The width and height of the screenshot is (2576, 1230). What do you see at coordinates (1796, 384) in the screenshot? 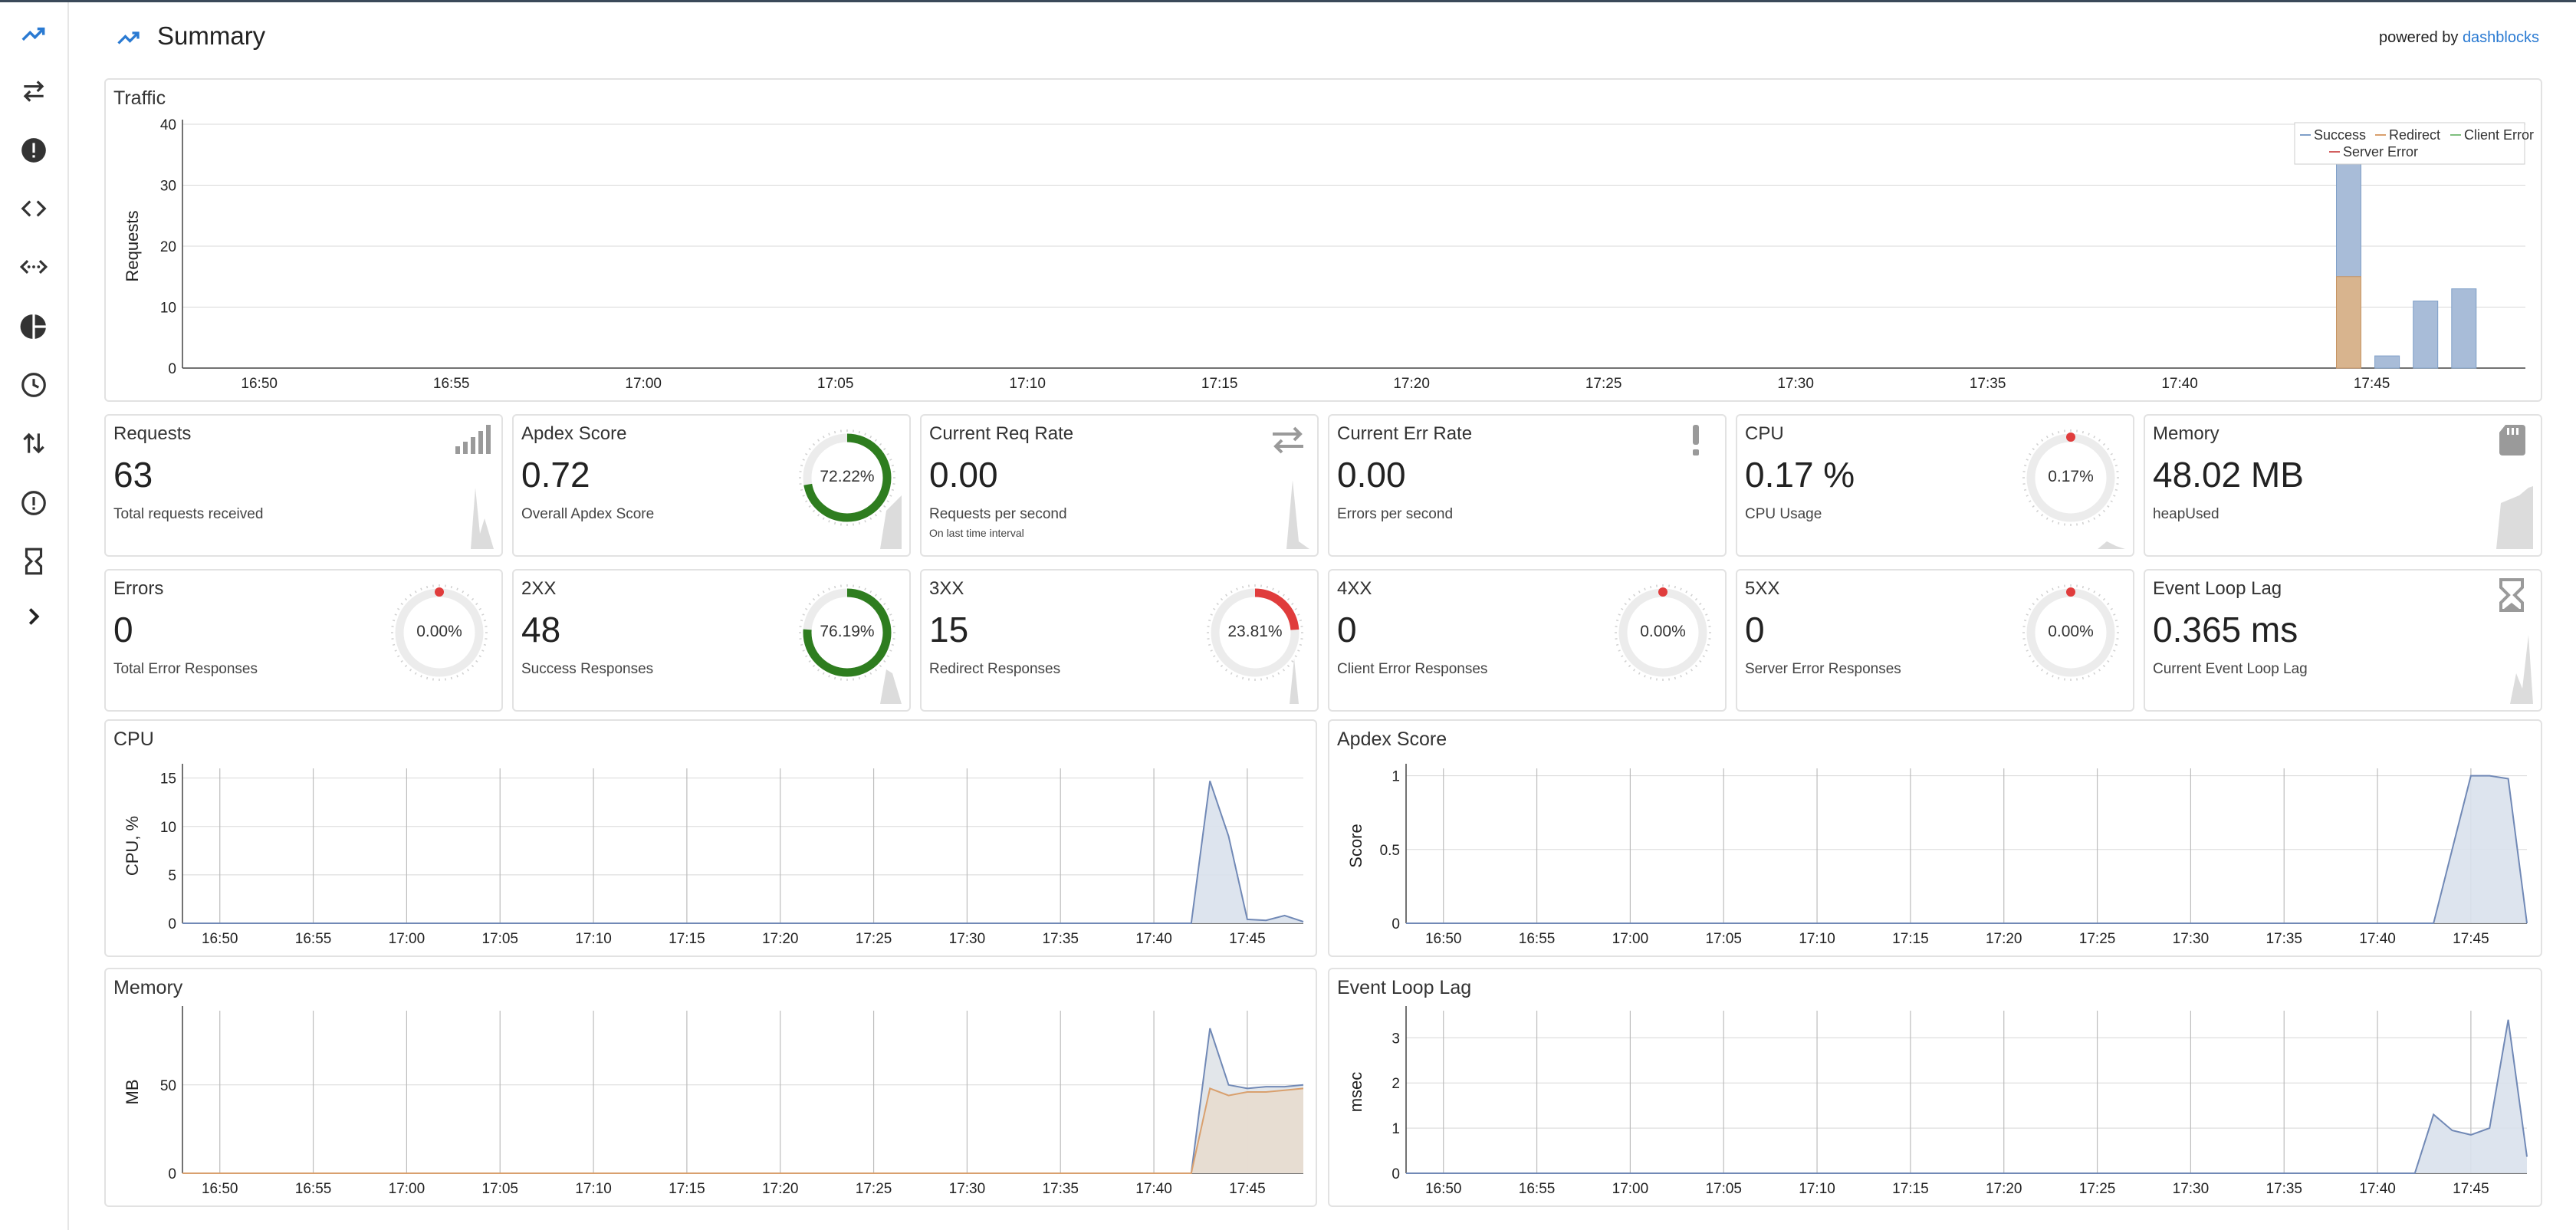
I see `x-tick-label: 17:30` at bounding box center [1796, 384].